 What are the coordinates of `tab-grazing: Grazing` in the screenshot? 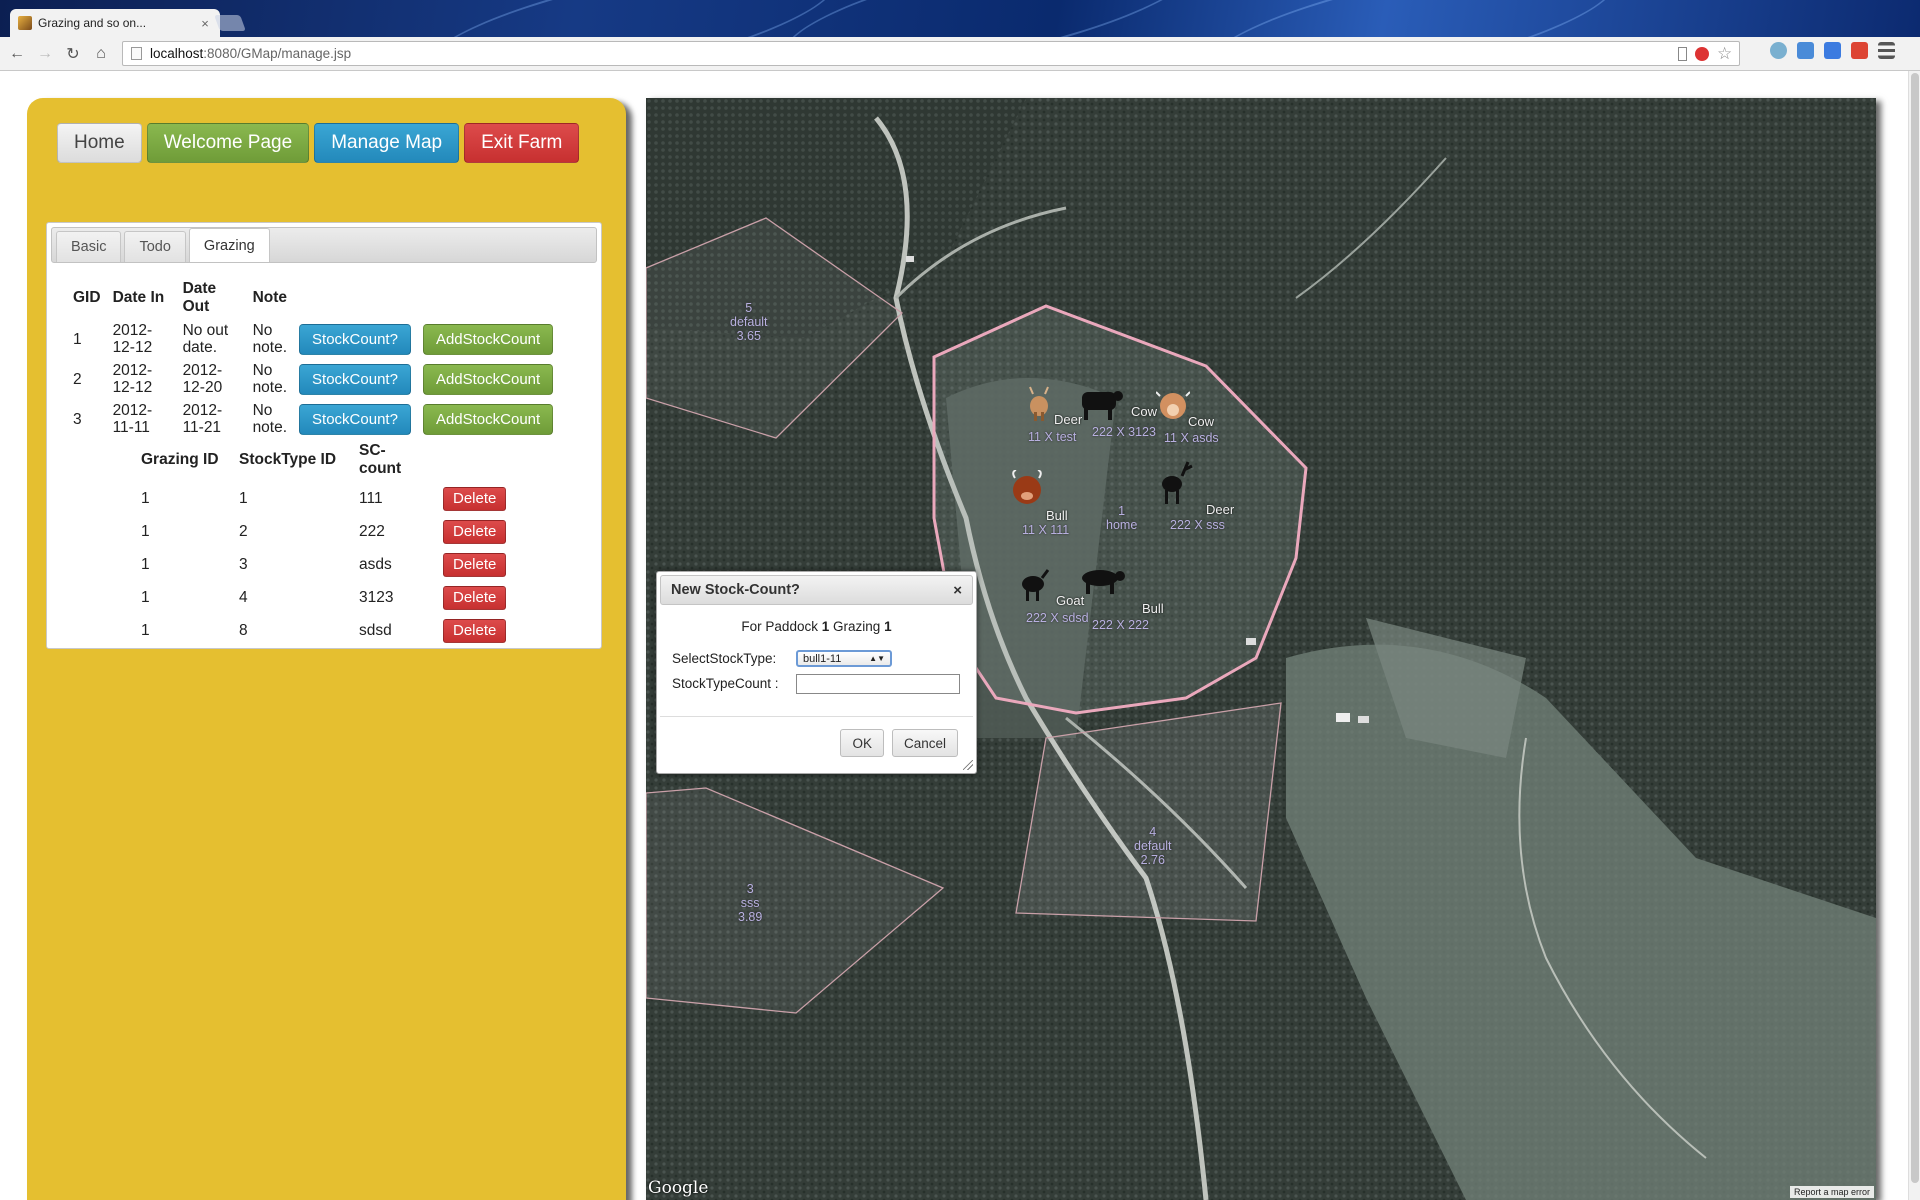 It's located at (229, 245).